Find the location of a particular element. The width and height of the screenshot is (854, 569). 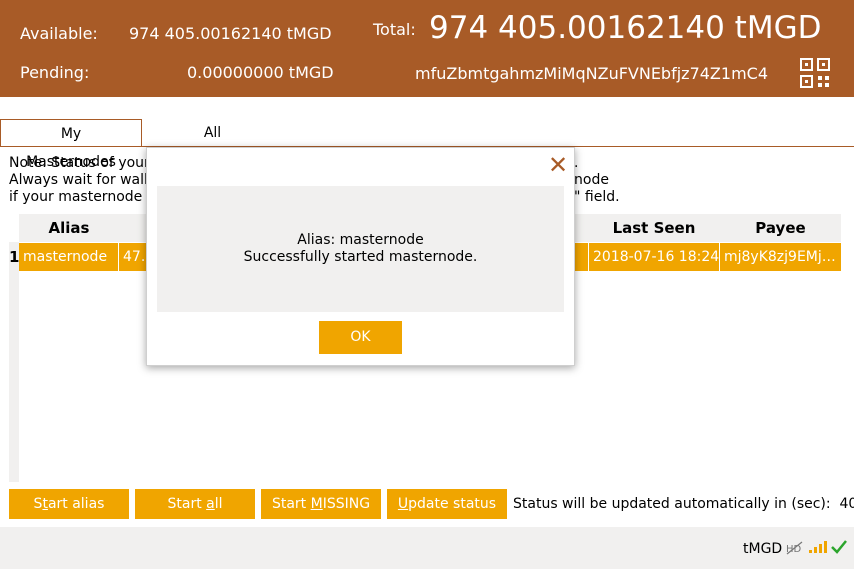

close-icon: ✕ is located at coordinates (558, 165).